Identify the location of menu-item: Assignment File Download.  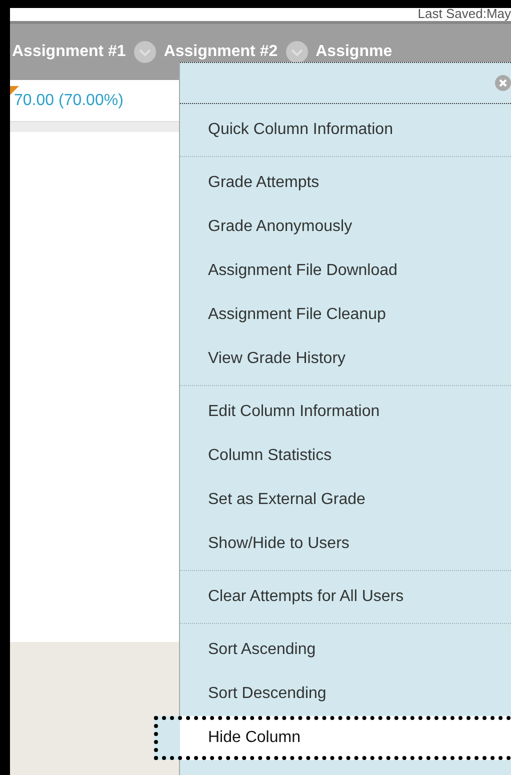
(345, 271).